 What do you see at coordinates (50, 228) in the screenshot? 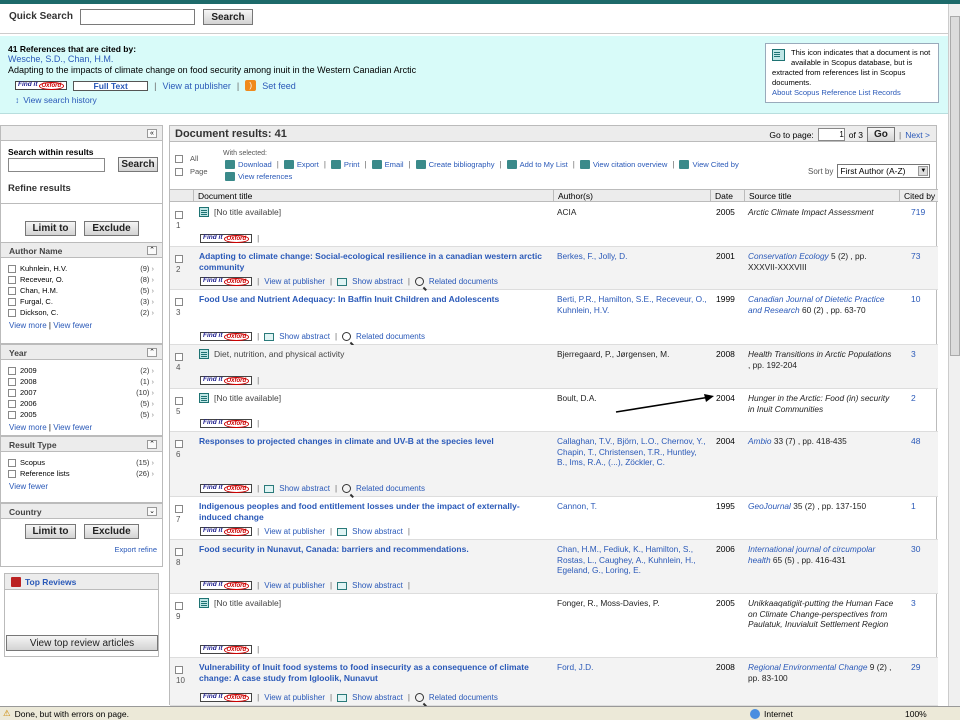
I see `limit-to-button: Limit to` at bounding box center [50, 228].